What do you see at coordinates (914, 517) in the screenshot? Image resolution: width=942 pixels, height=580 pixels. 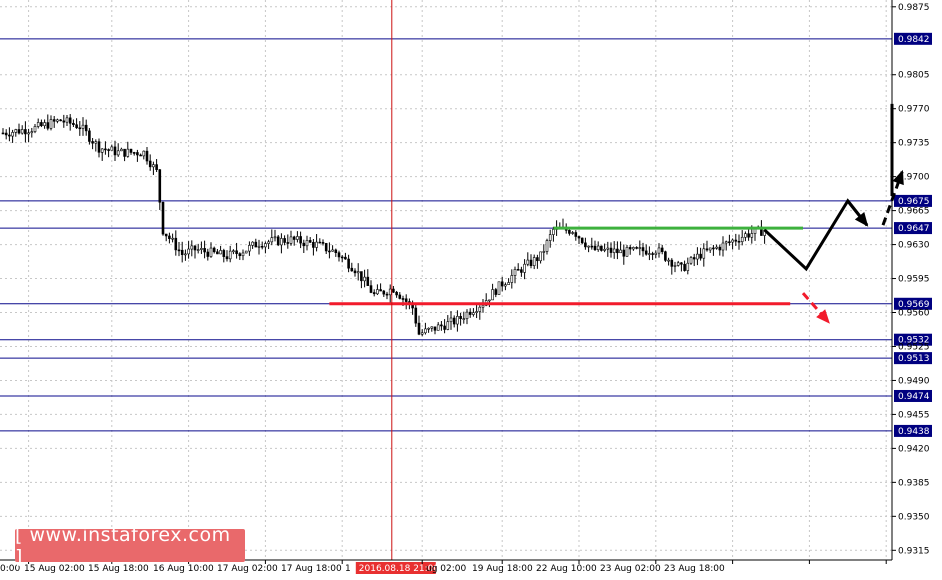 I see `price-tick-label: 0.9350` at bounding box center [914, 517].